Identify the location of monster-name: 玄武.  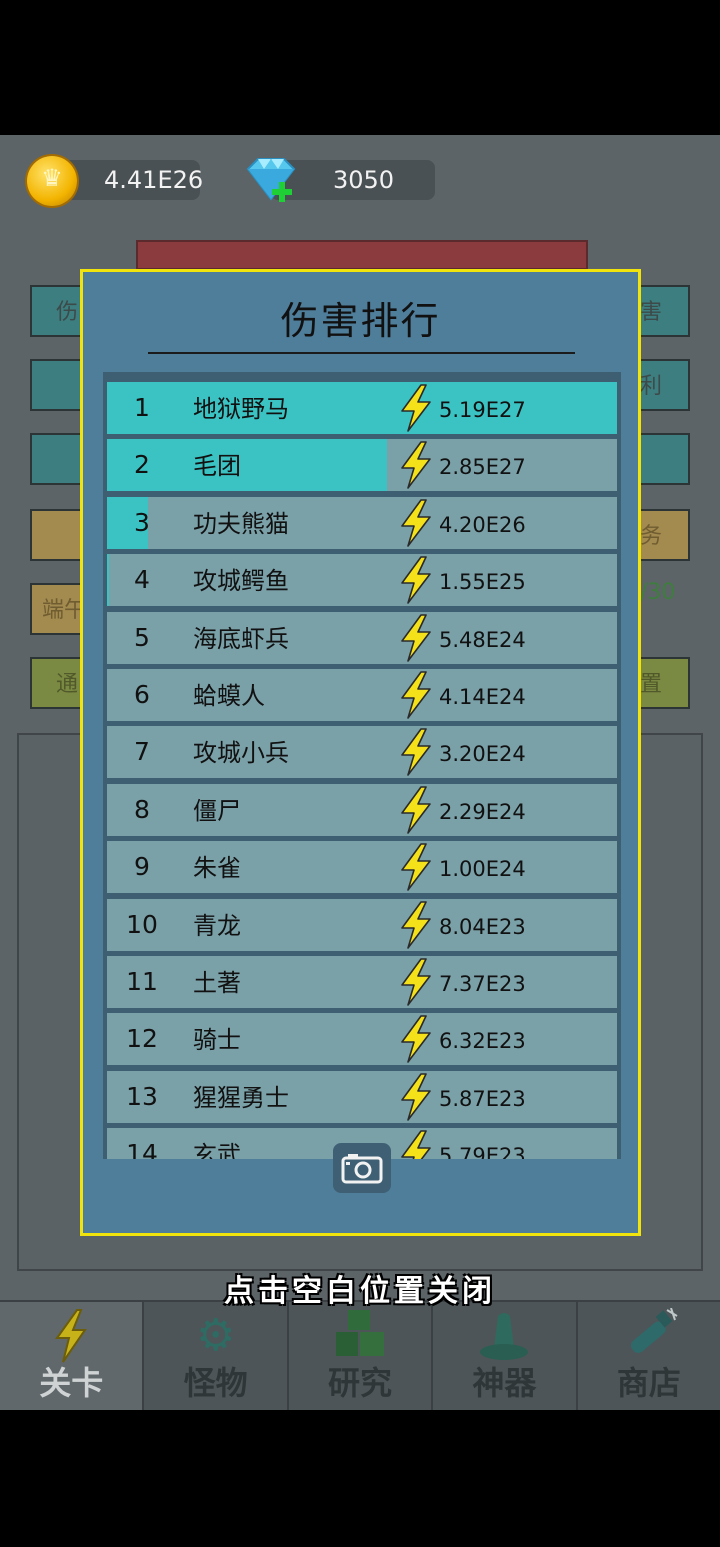
(217, 1150).